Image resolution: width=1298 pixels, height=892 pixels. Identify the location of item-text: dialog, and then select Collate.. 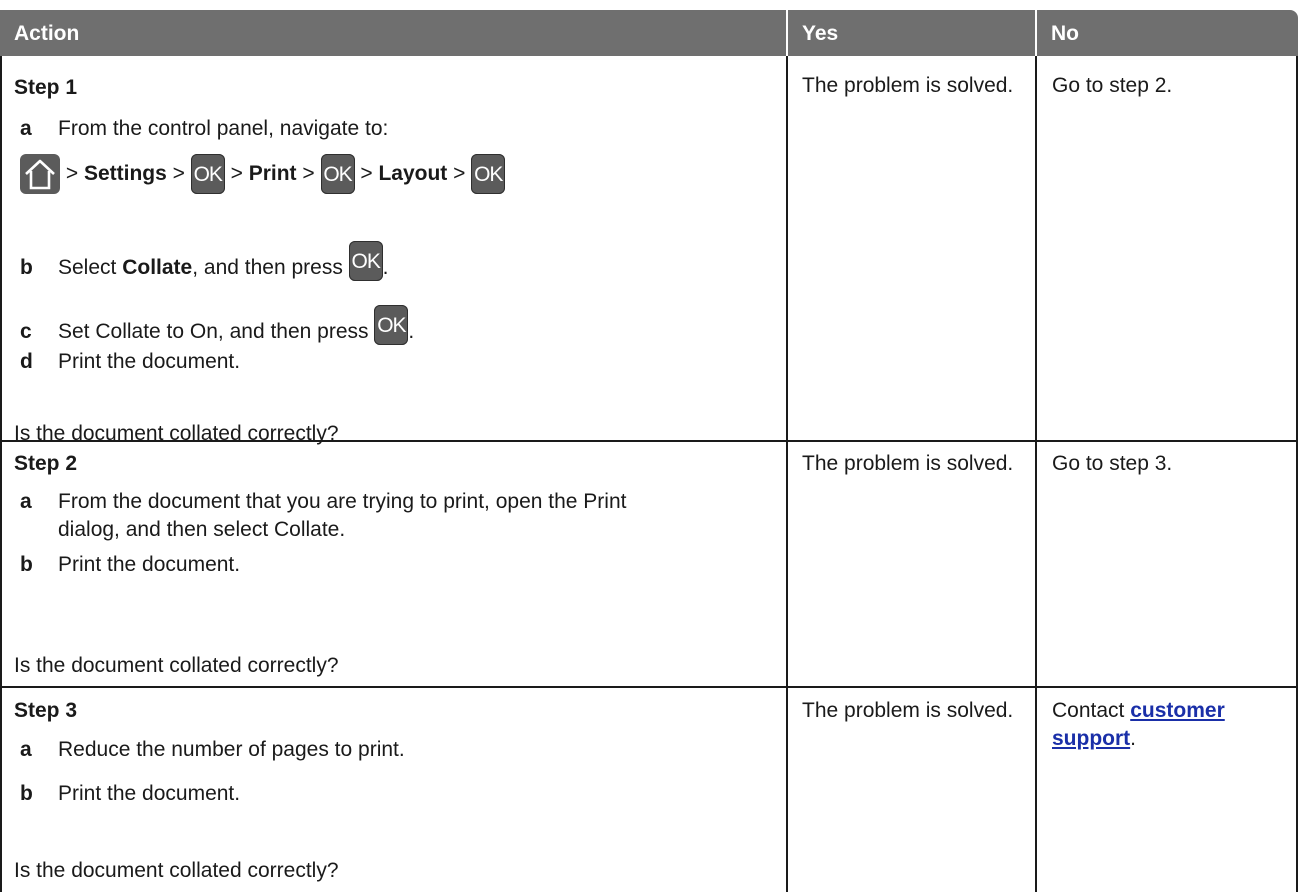
(202, 529).